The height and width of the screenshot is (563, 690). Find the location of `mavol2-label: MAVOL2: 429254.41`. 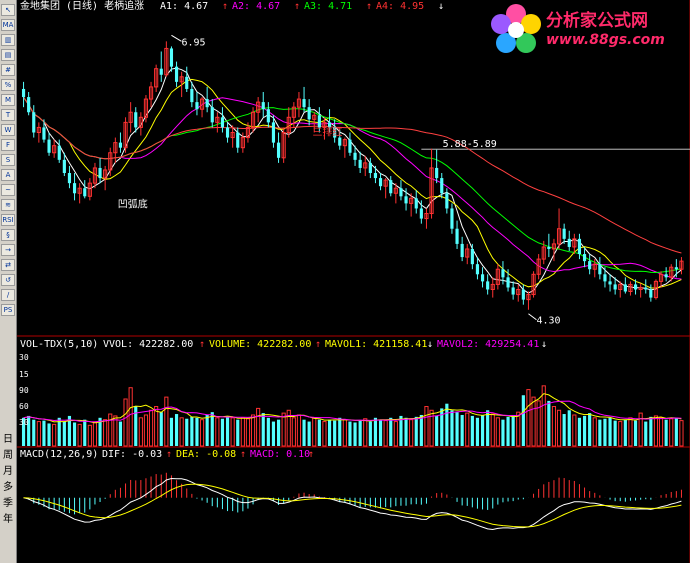

mavol2-label: MAVOL2: 429254.41 is located at coordinates (488, 344).